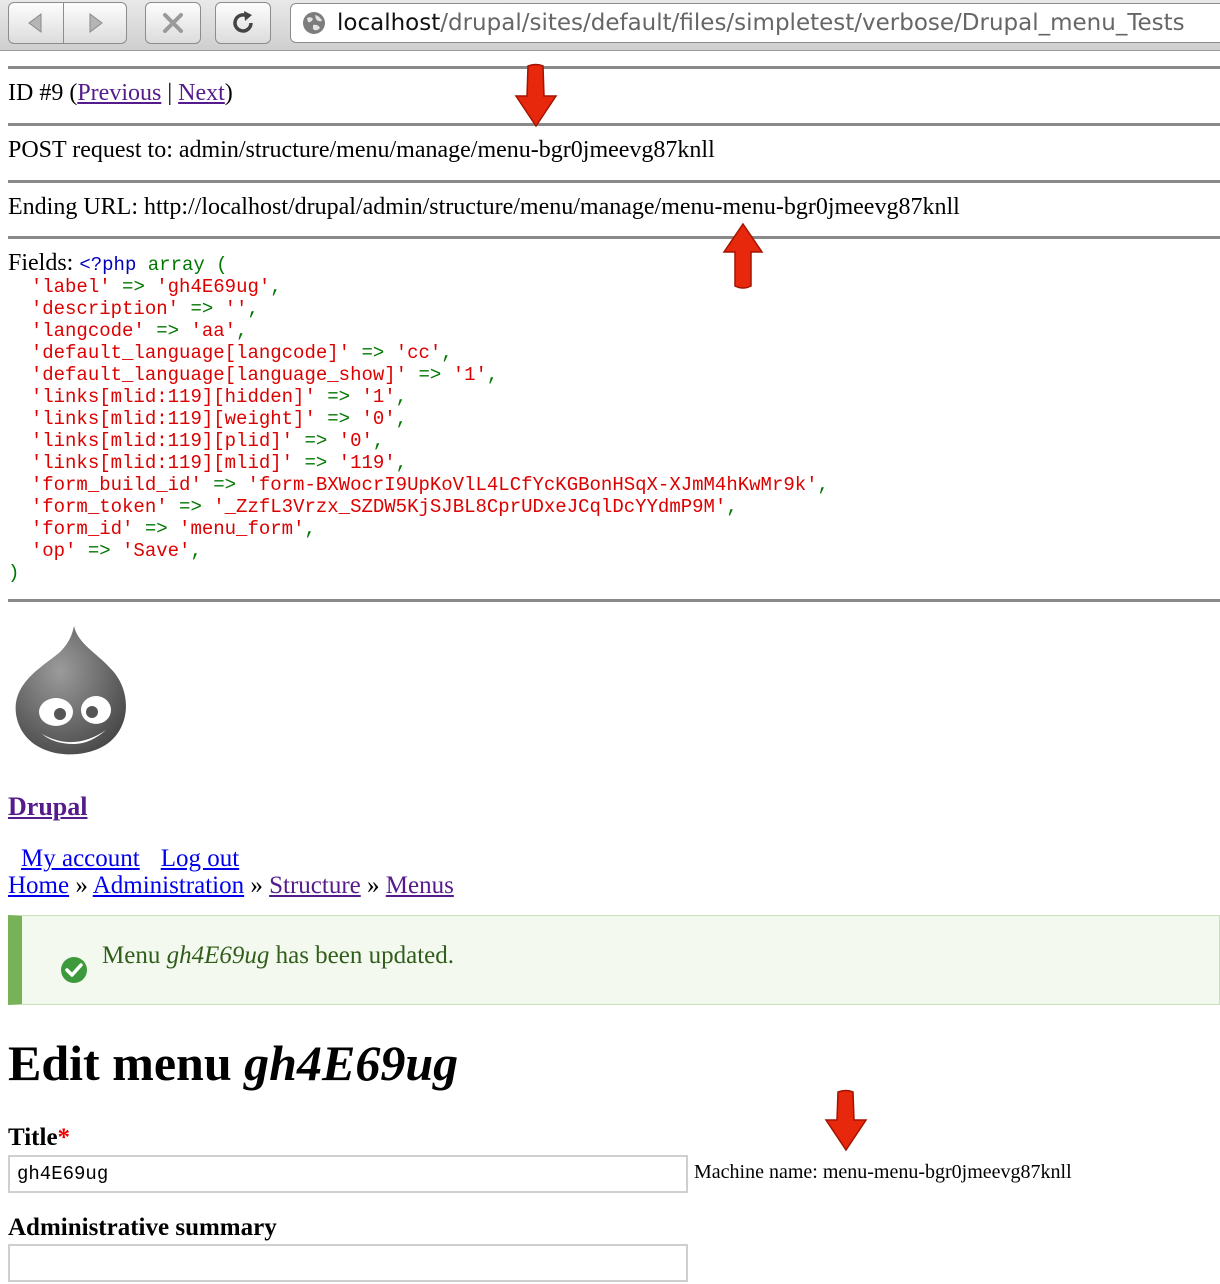  I want to click on field-line: 'links[mlid:119][weight]' => '0',, so click(418, 419).